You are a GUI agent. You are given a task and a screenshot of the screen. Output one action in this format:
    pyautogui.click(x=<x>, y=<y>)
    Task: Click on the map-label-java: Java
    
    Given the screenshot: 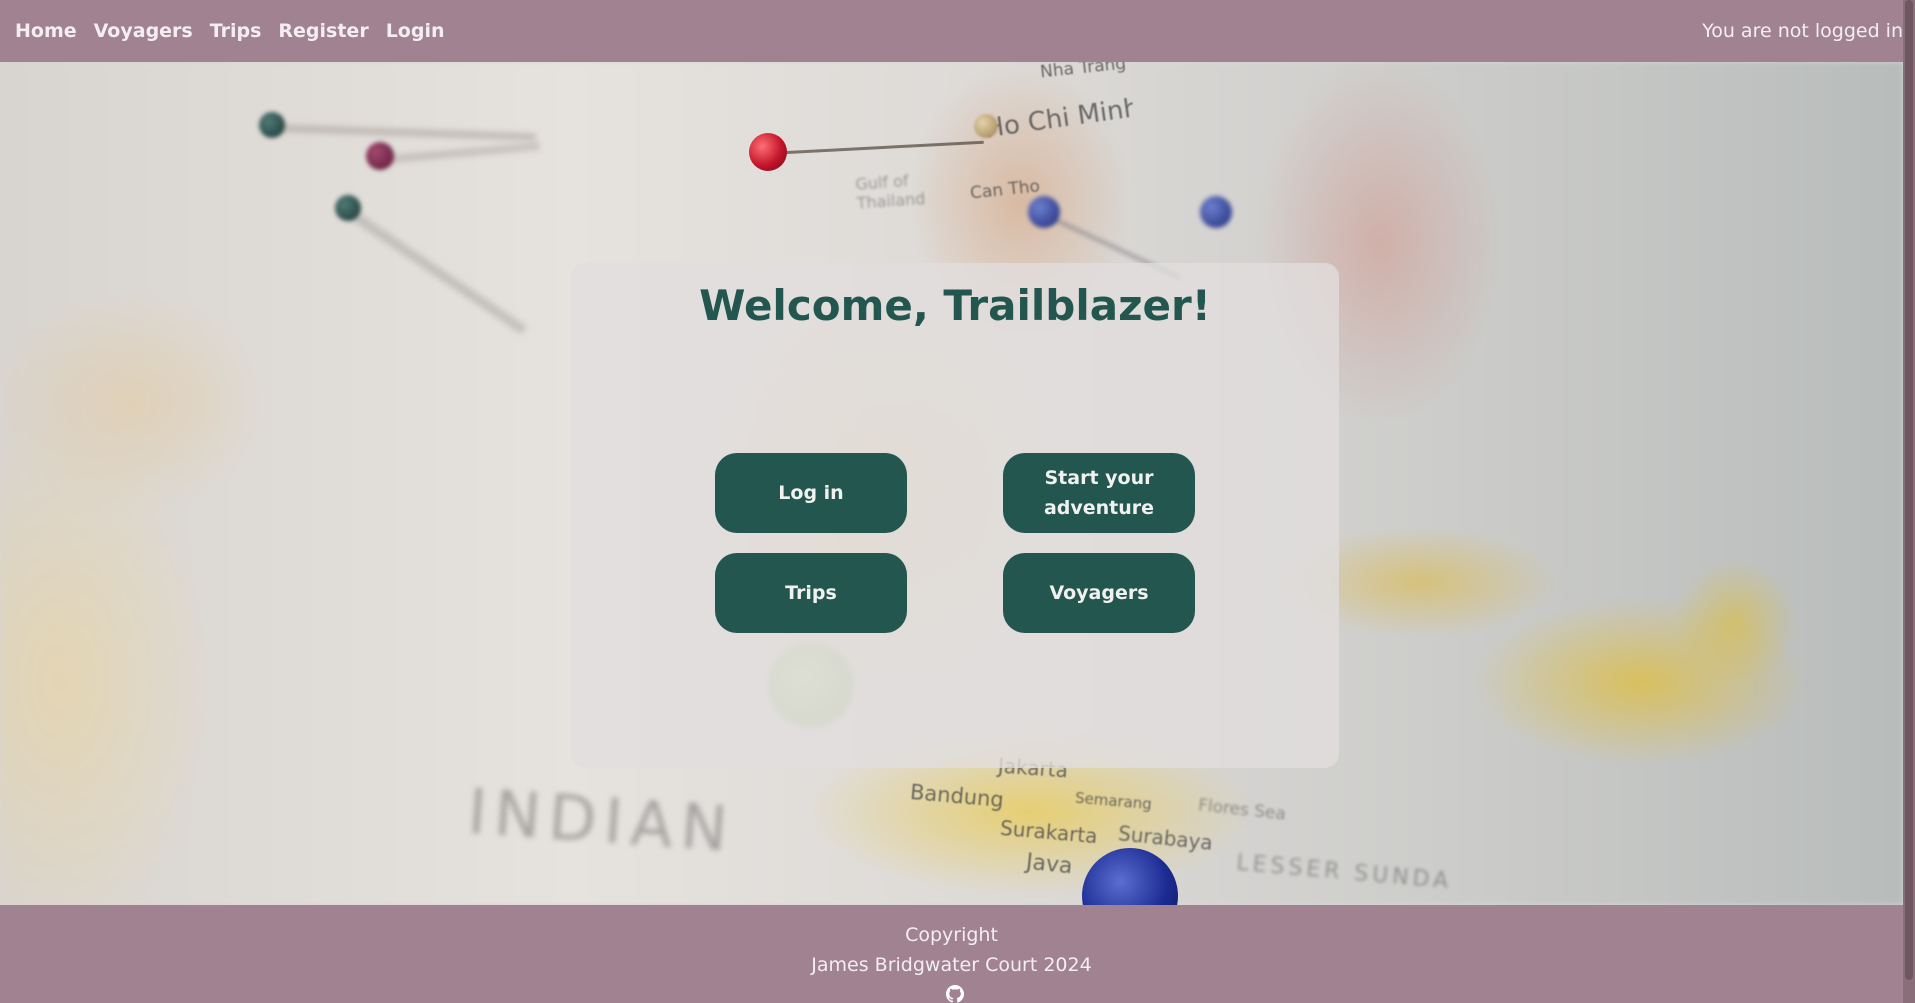 What is the action you would take?
    pyautogui.click(x=1049, y=864)
    